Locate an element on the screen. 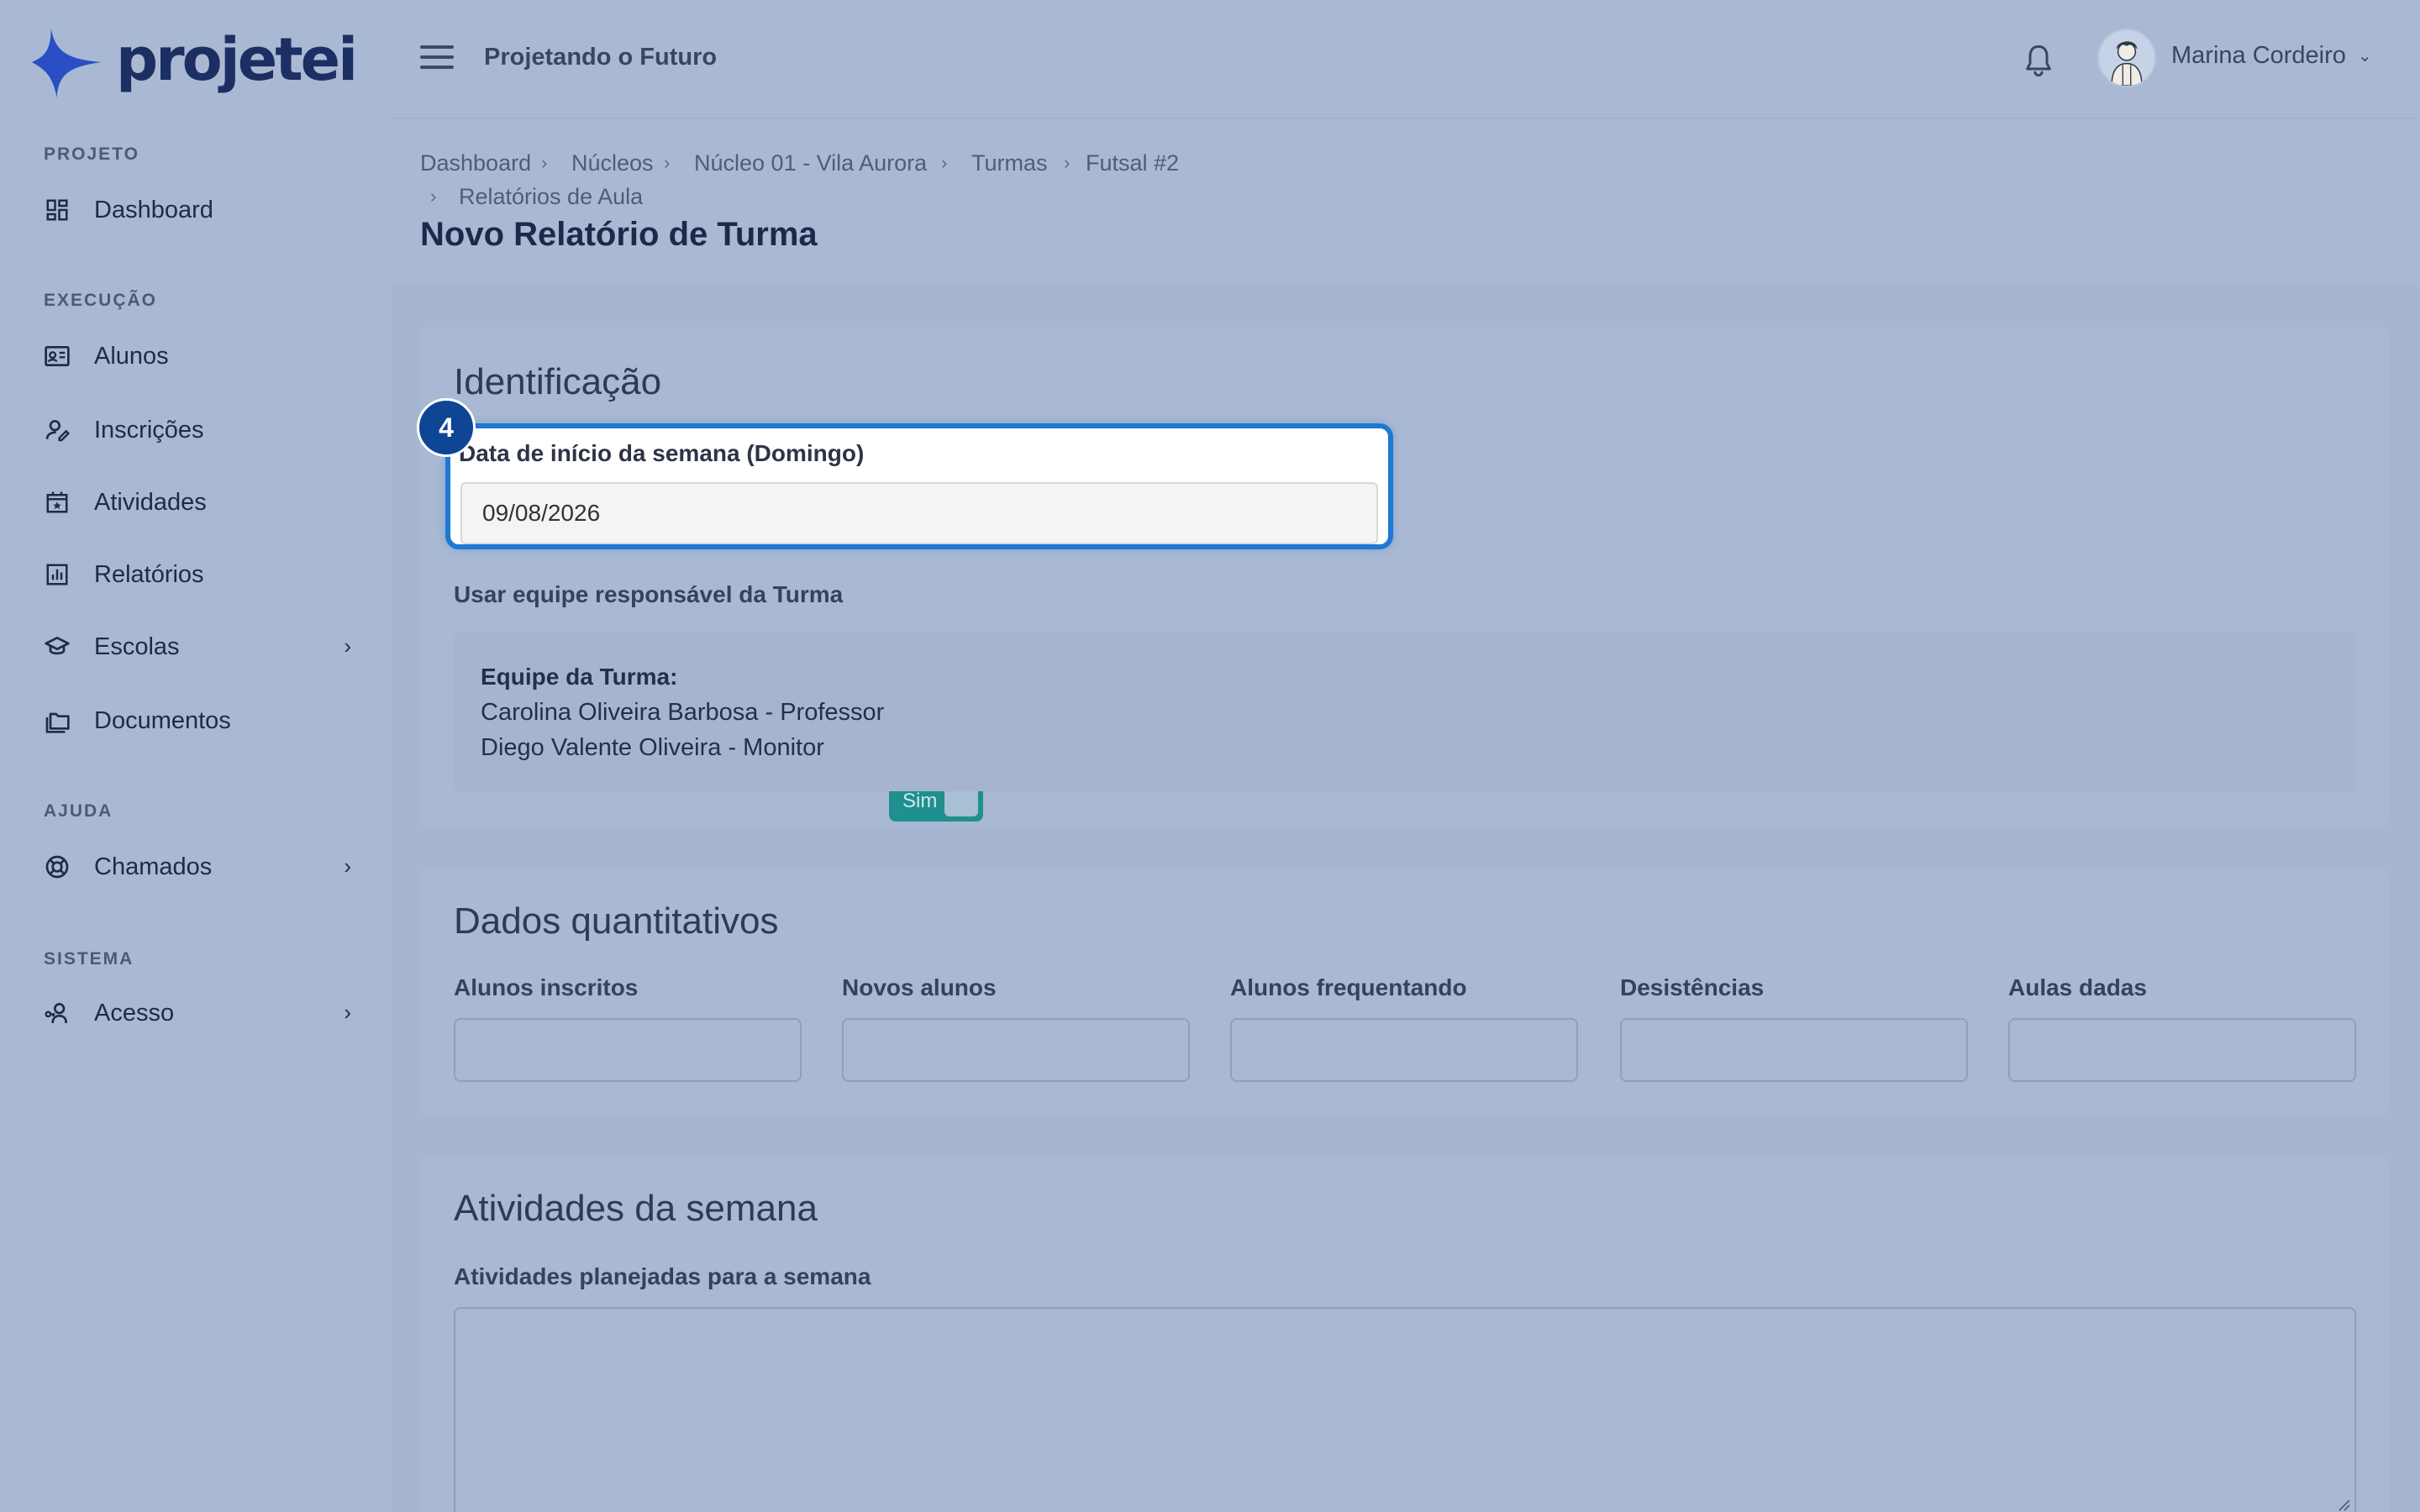 Image resolution: width=2420 pixels, height=1512 pixels. calendar-star-icon is located at coordinates (57, 502).